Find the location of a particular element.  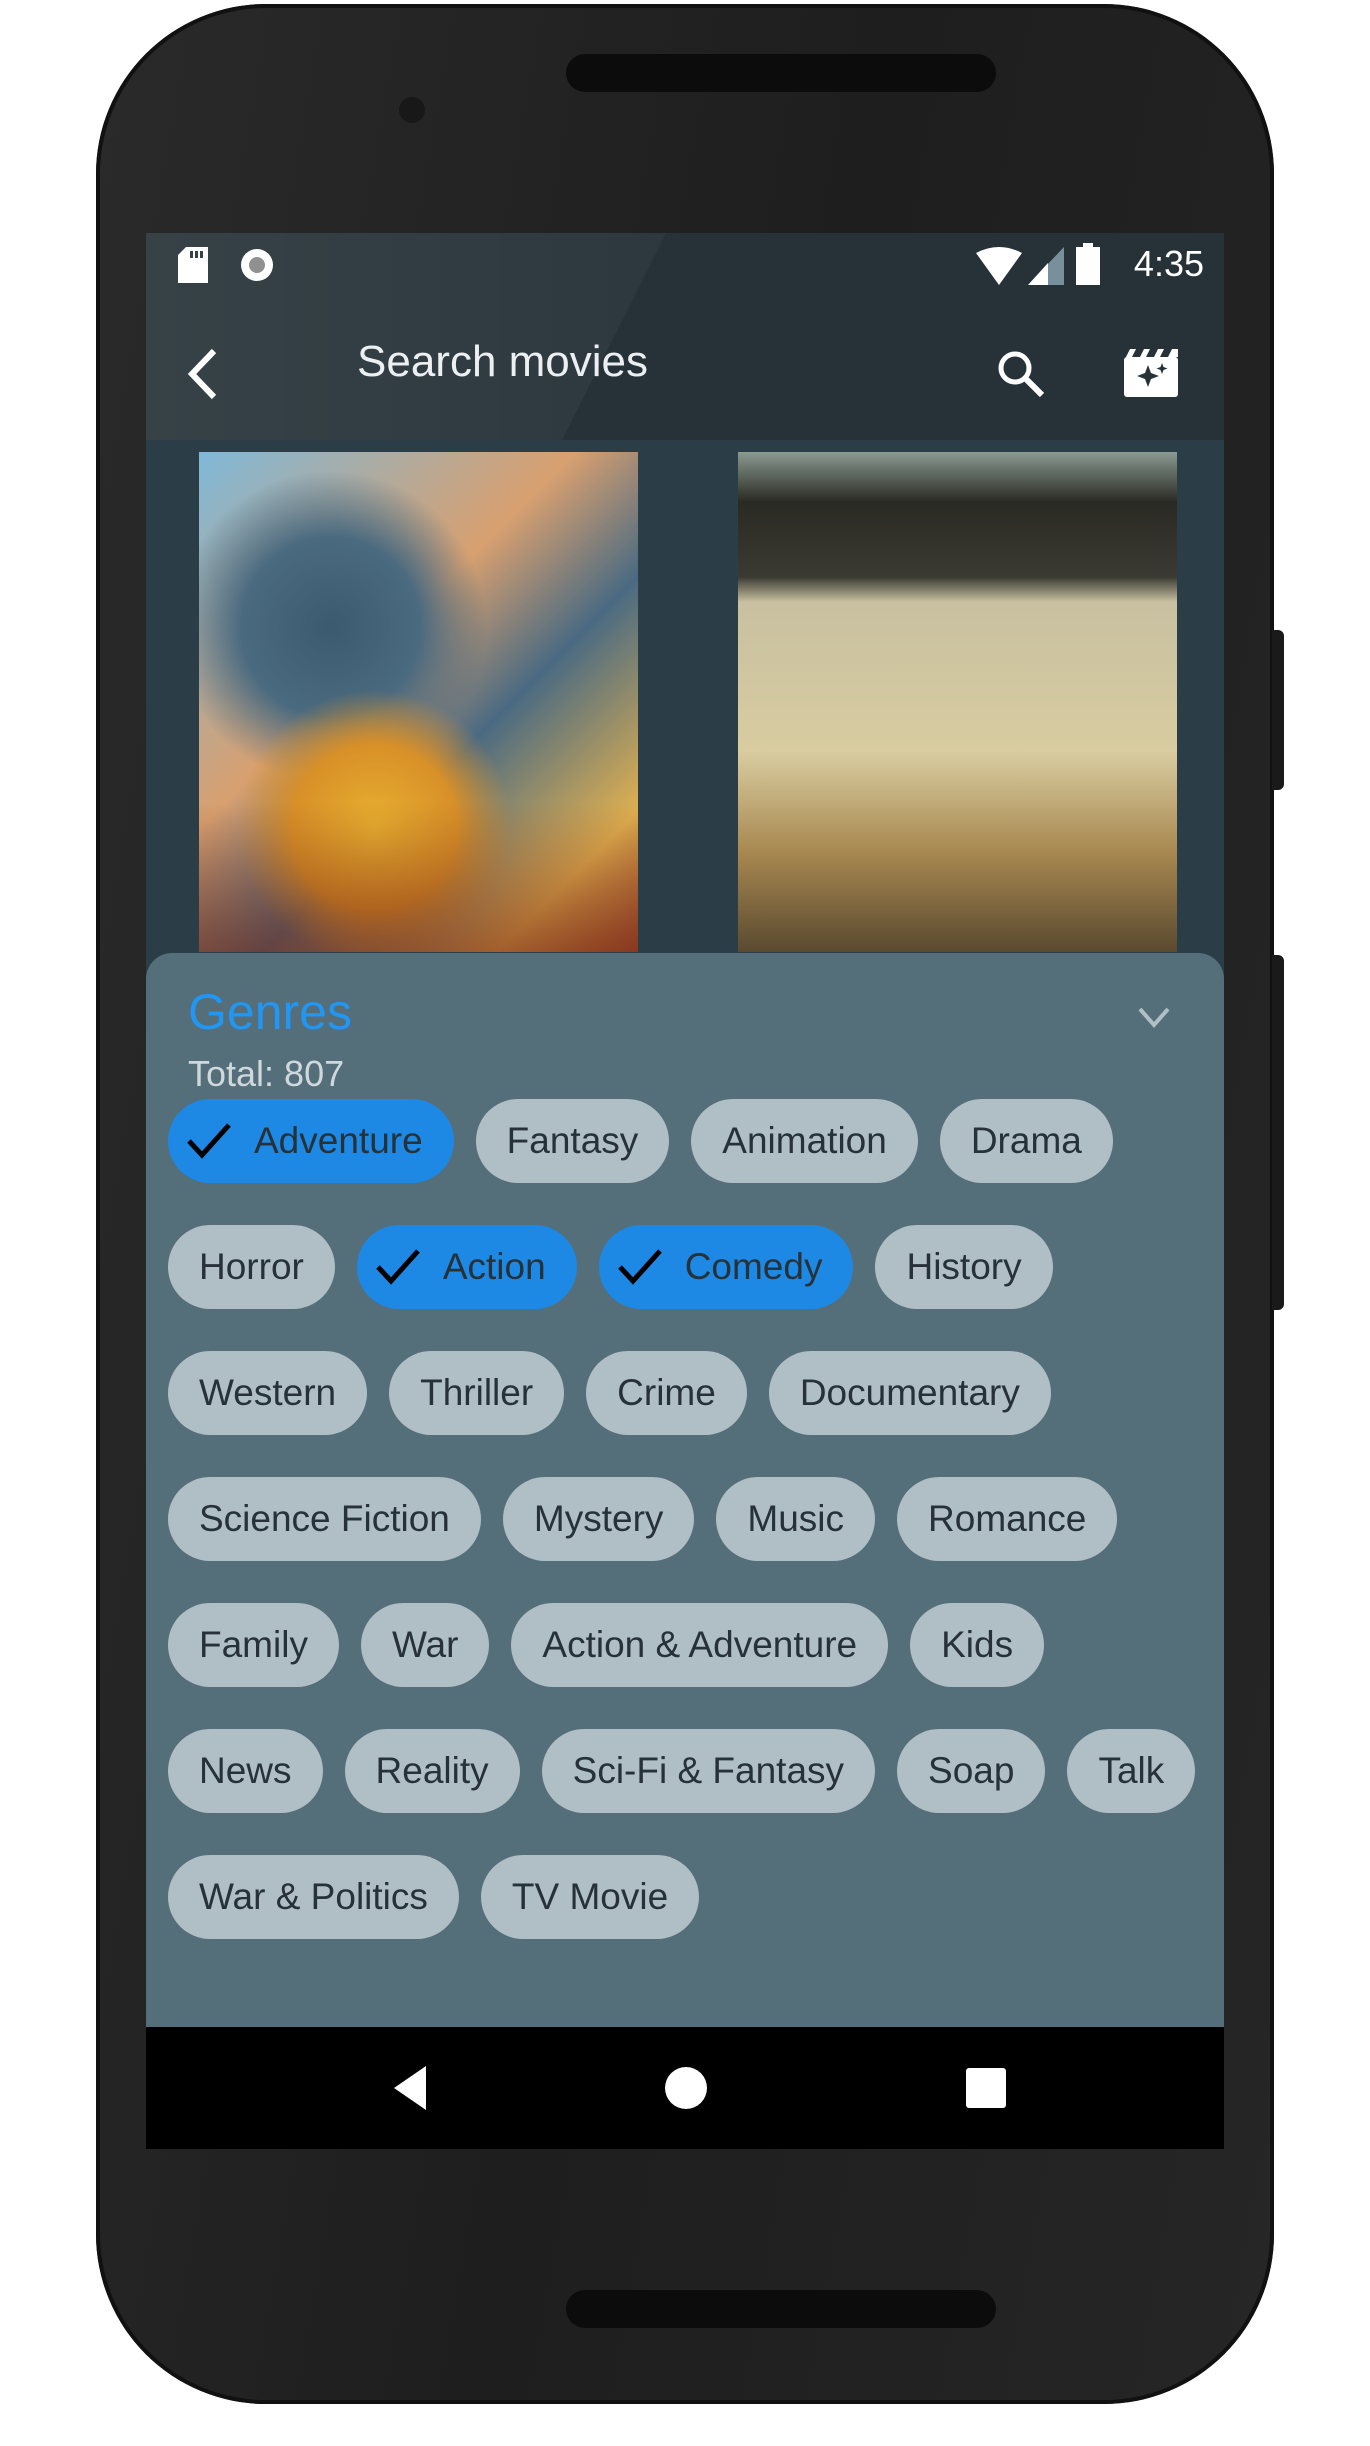

nav-back-button is located at coordinates (410, 2088).